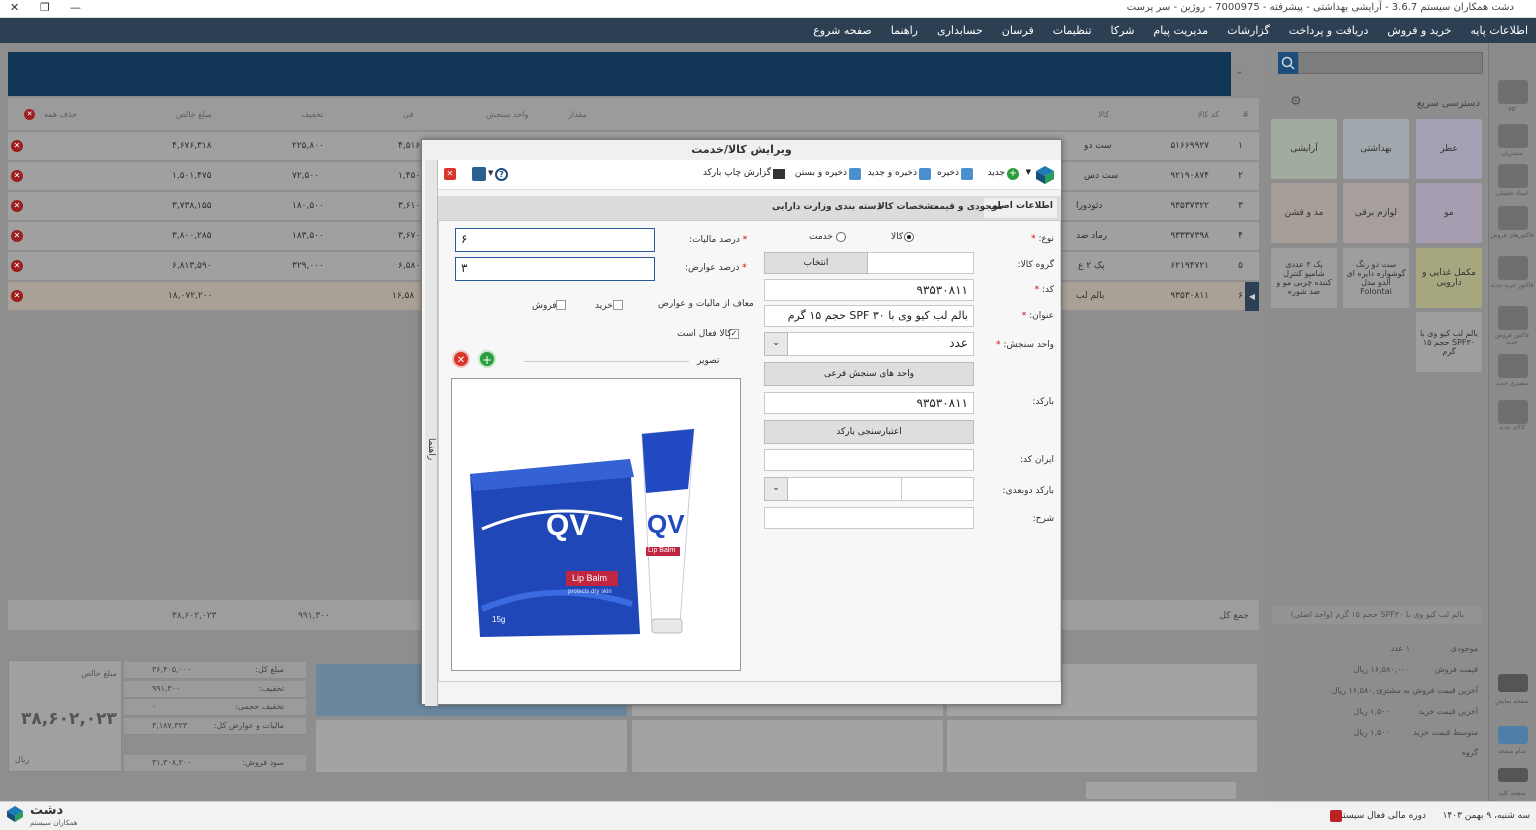  Describe the element at coordinates (880, 344) in the screenshot. I see `unit-select: عدد` at that location.